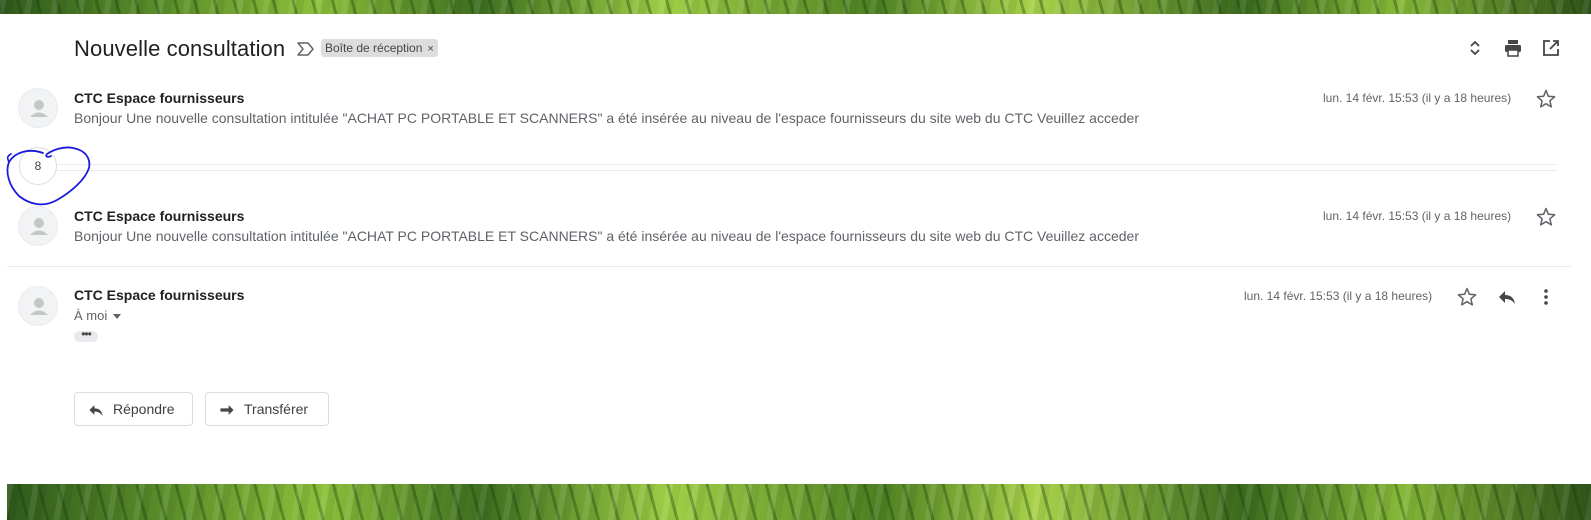 Image resolution: width=1591 pixels, height=520 pixels. Describe the element at coordinates (1546, 297) in the screenshot. I see `more-options-icon` at that location.